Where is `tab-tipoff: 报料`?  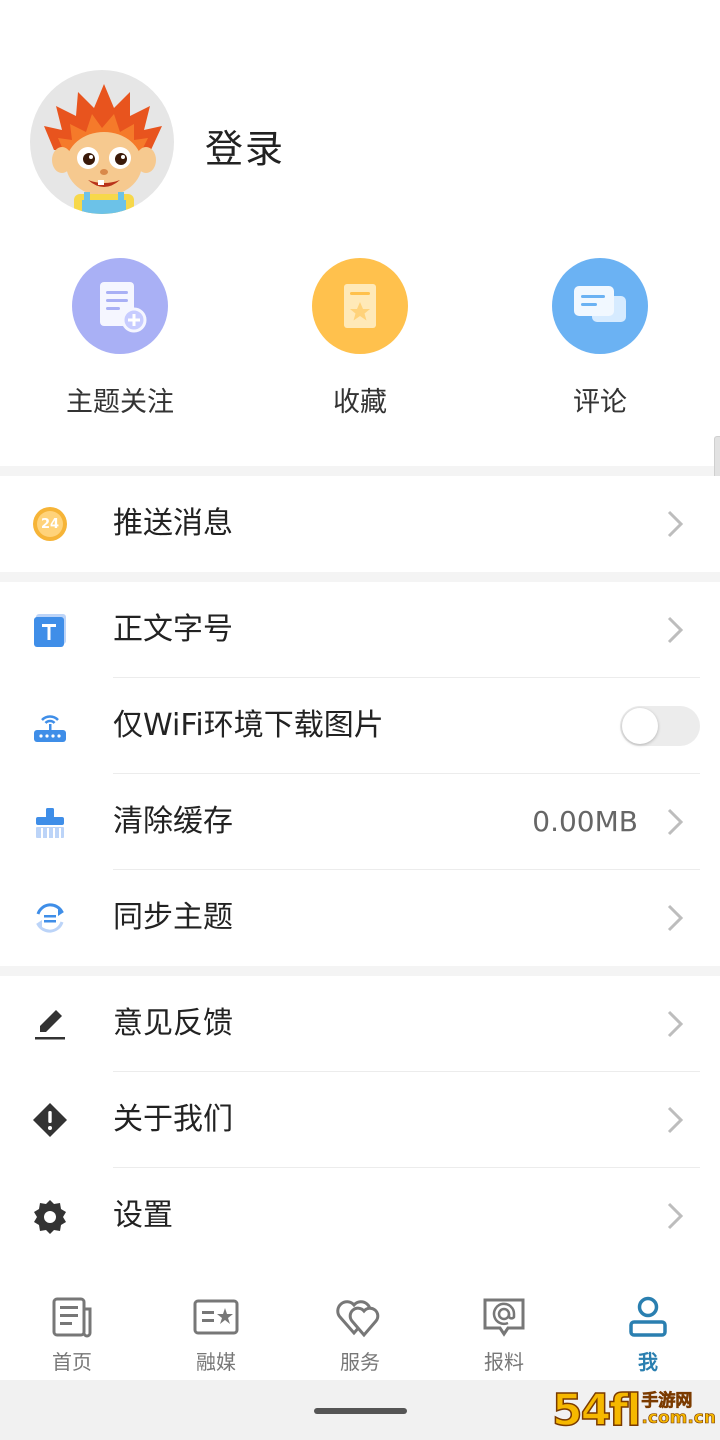
tab-tipoff: 报料 is located at coordinates (504, 1330).